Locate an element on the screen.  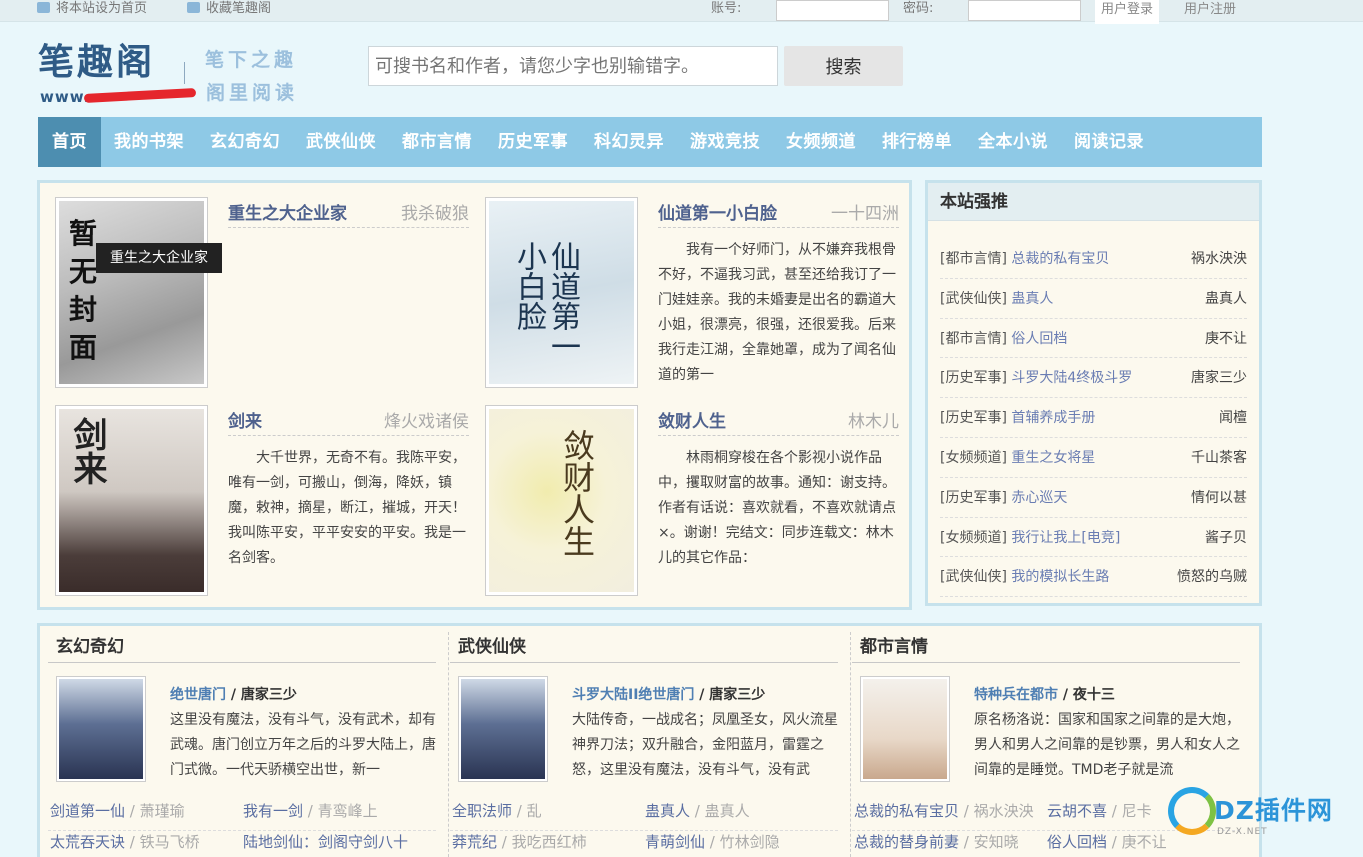
recommend-item: [历史军事] 赤心巡天 情何以甚 is located at coordinates (1093, 498).